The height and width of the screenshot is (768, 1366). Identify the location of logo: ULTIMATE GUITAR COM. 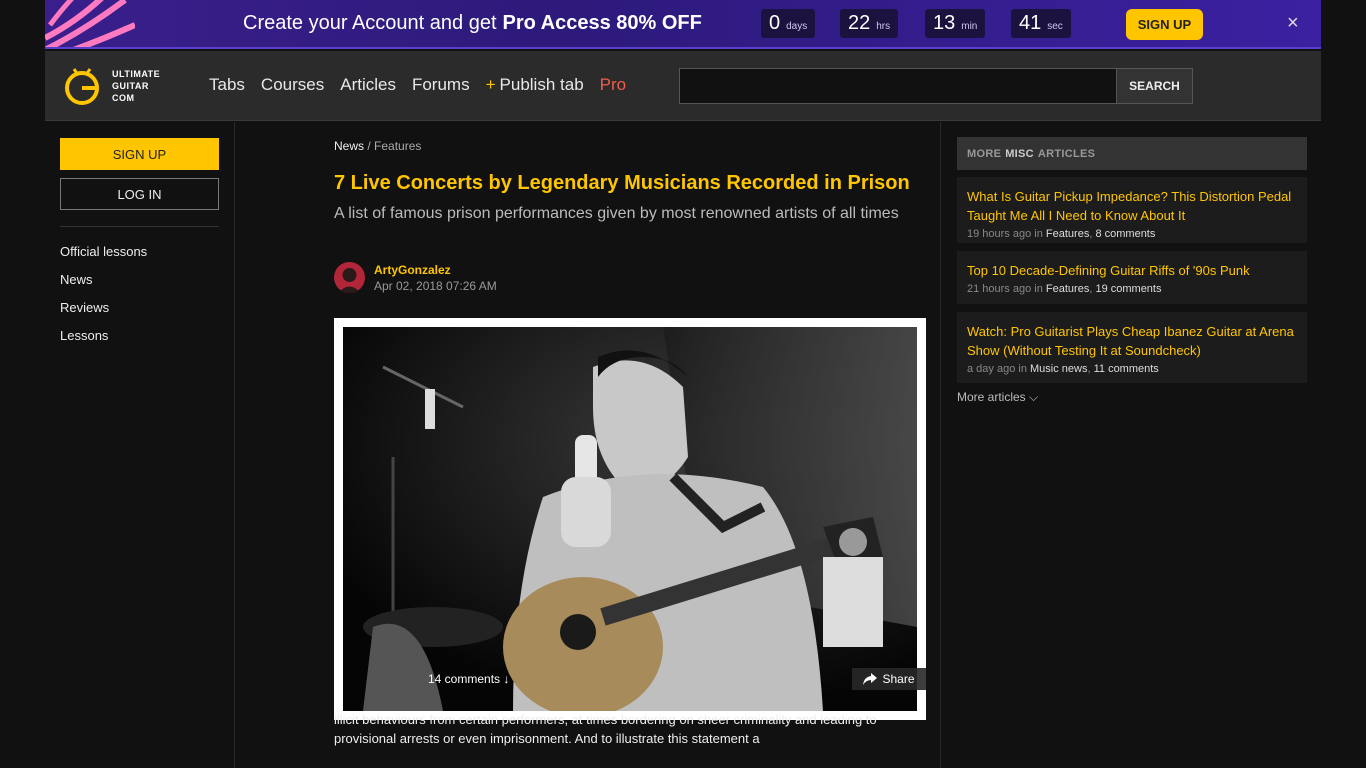
(111, 86).